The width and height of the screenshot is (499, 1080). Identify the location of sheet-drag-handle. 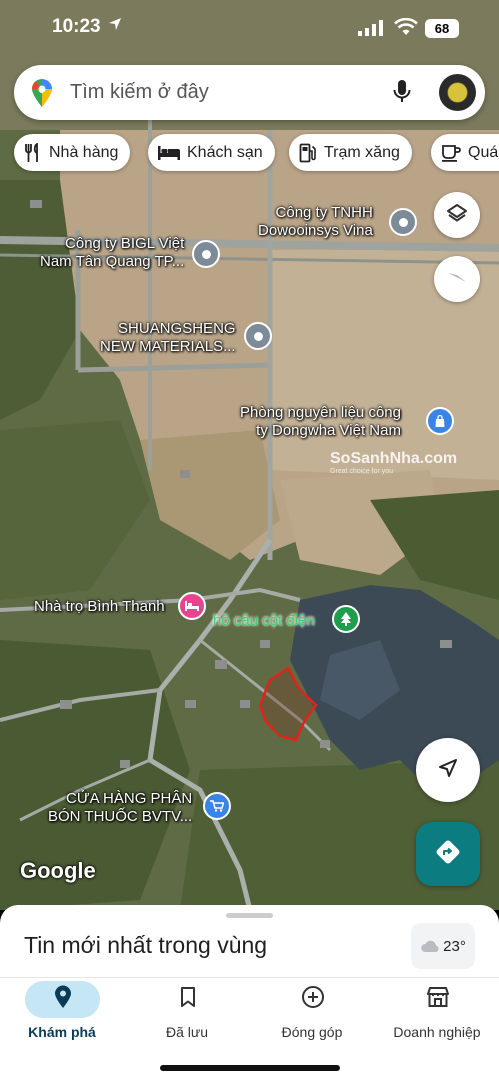
(249, 915).